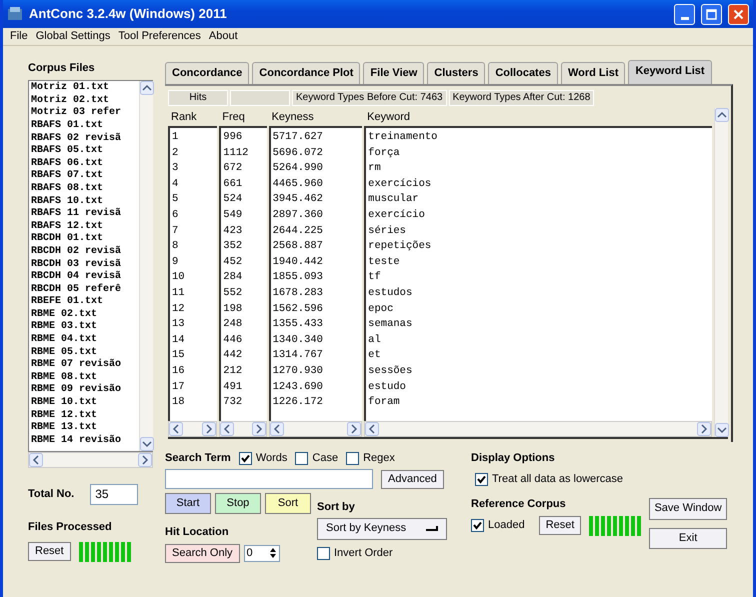 The image size is (756, 597). Describe the element at coordinates (84, 176) in the screenshot. I see `corpus-file: RBAFS 07.txt` at that location.